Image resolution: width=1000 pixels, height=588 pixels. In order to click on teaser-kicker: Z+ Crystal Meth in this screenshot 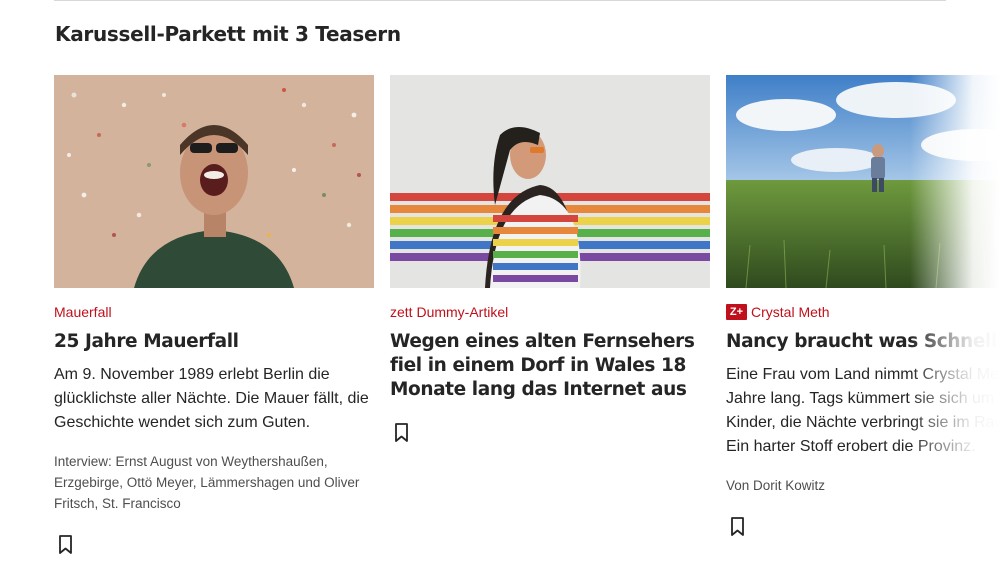, I will do `click(863, 312)`.